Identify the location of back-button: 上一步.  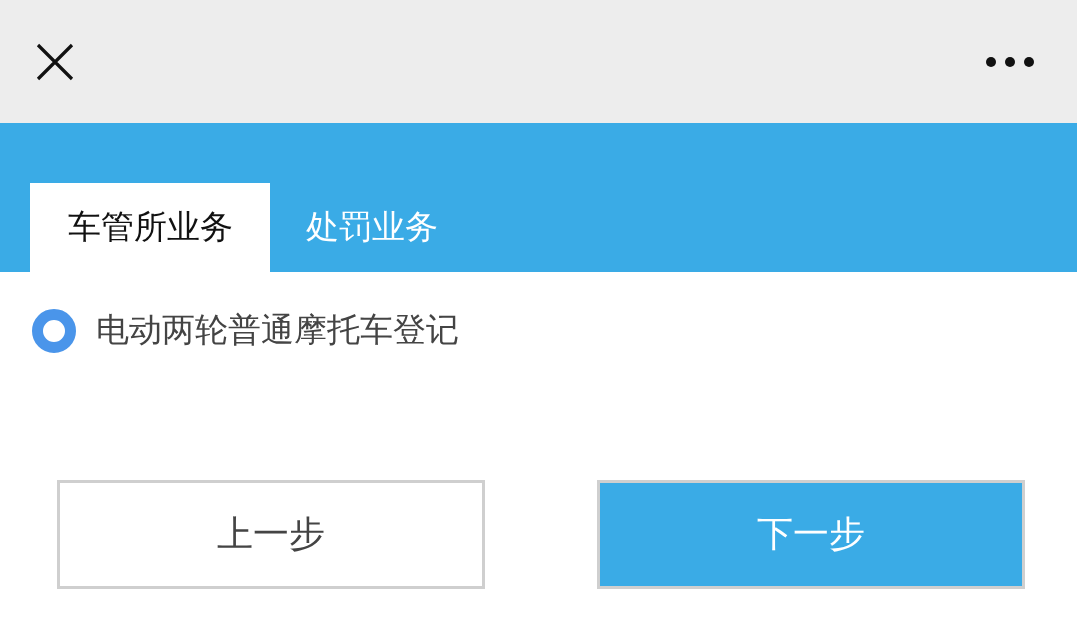
(271, 534).